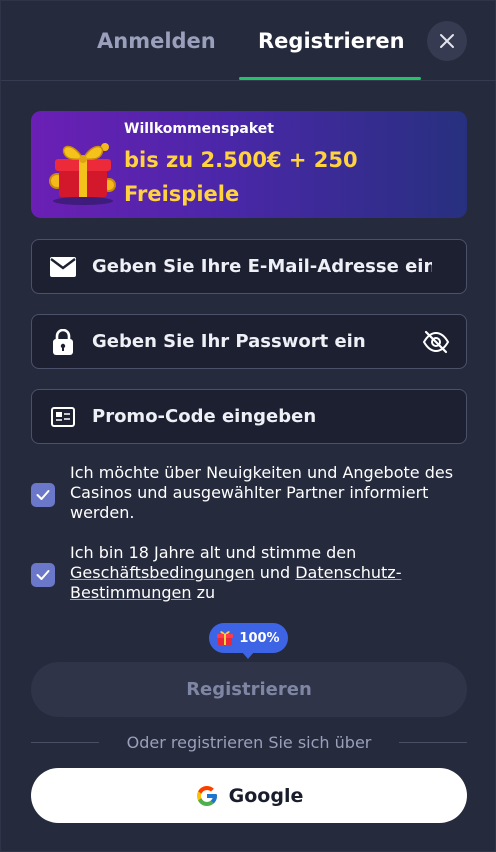  I want to click on terms-suffix: zu, so click(206, 592).